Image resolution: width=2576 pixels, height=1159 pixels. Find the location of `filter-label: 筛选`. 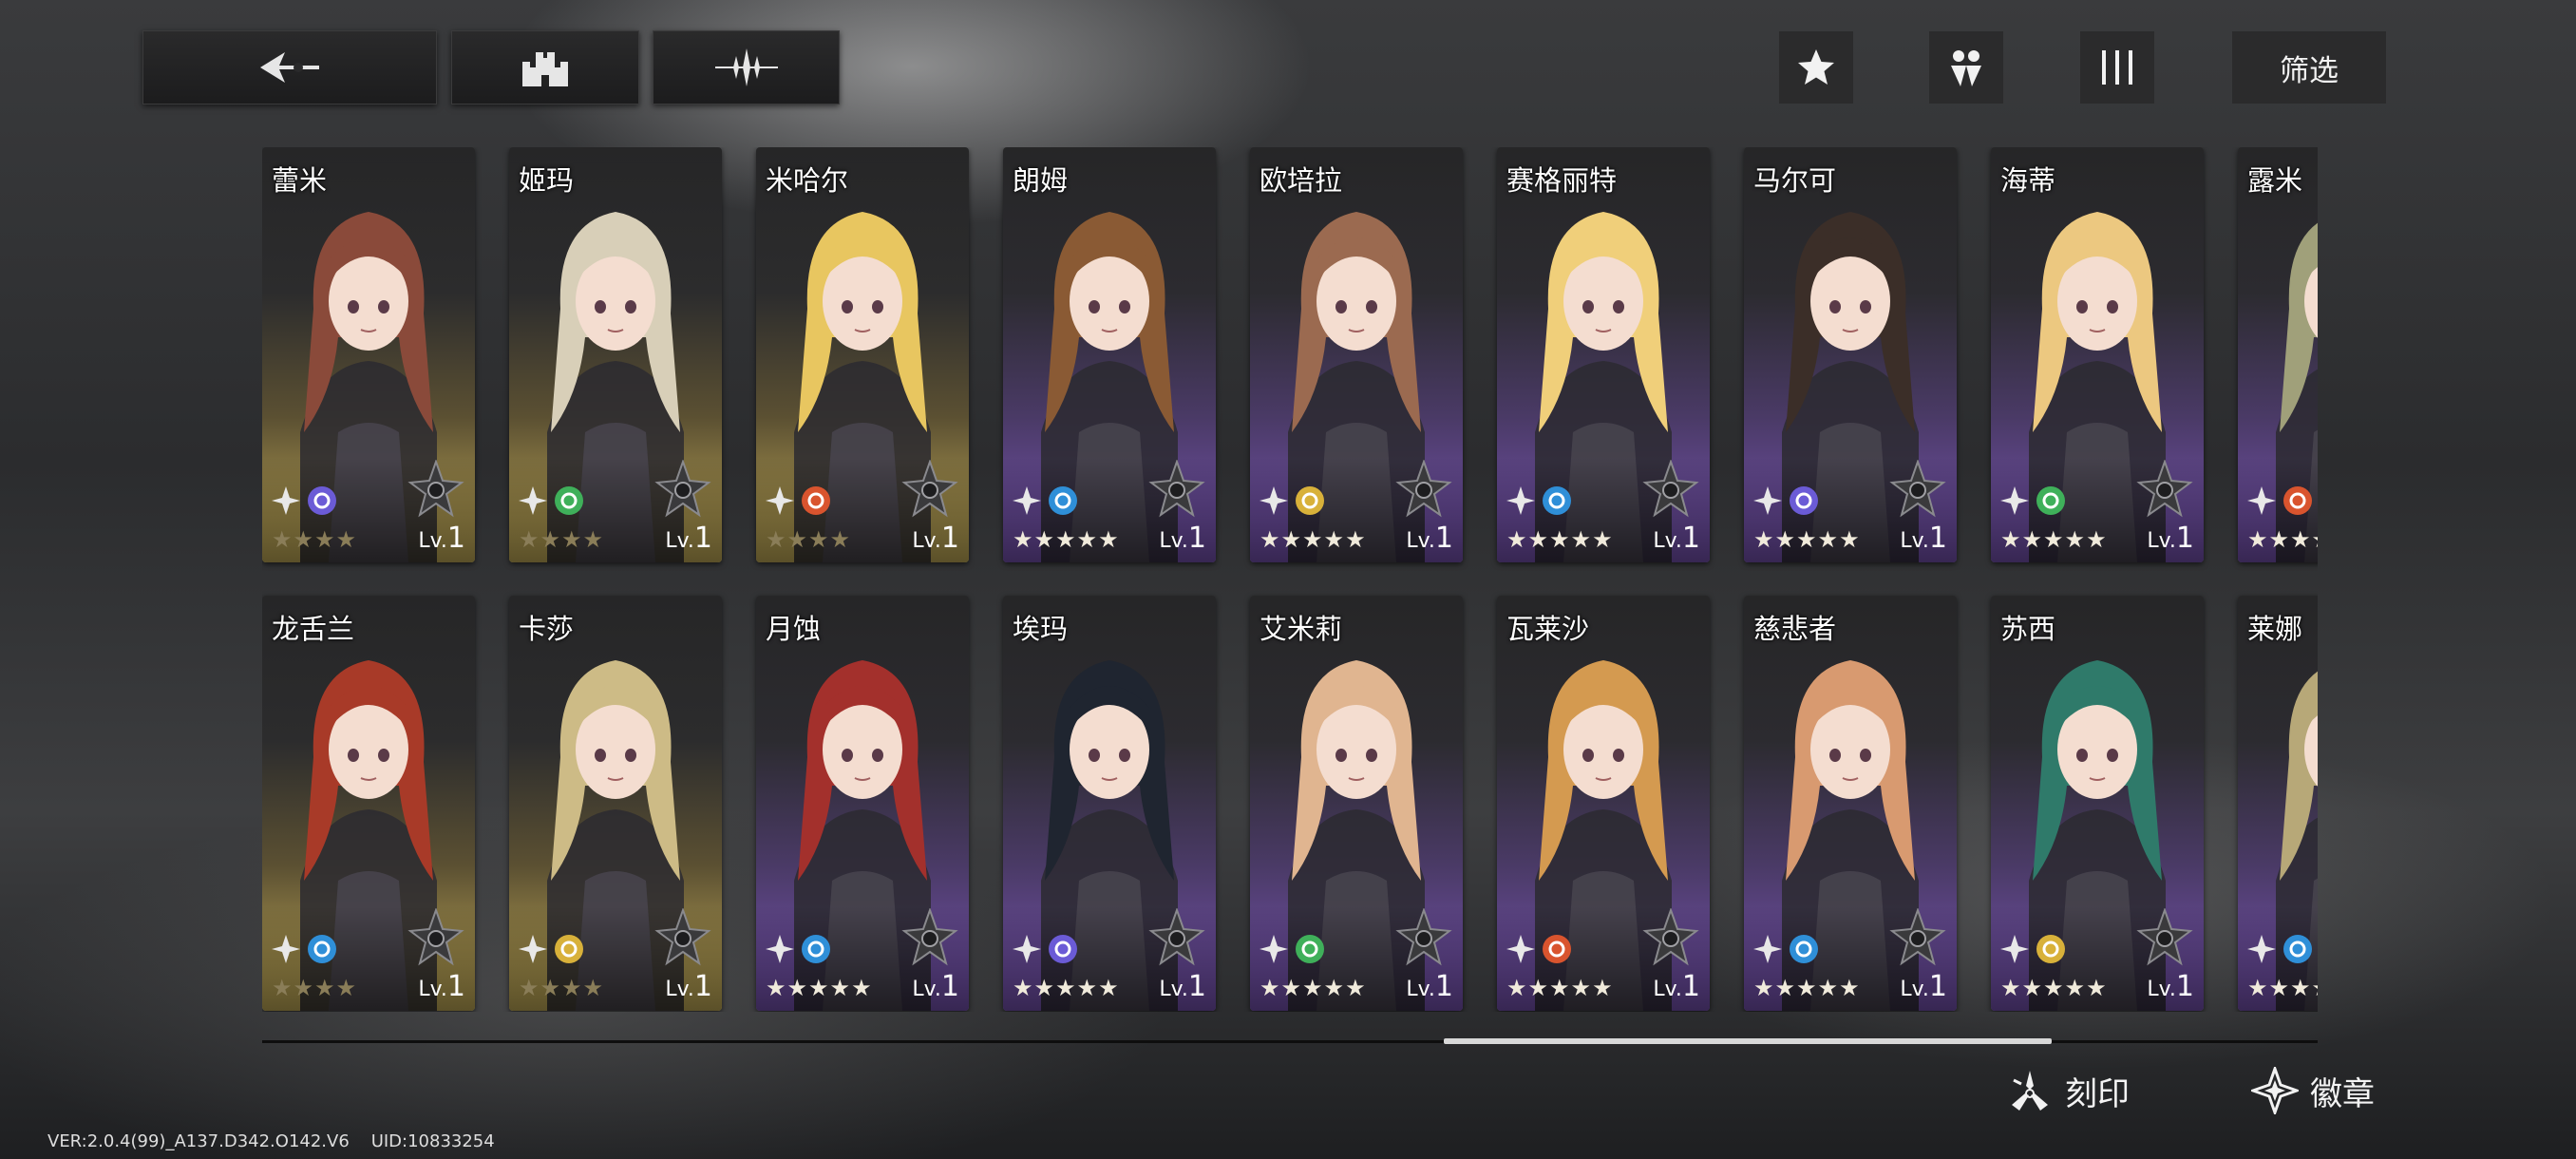

filter-label: 筛选 is located at coordinates (2309, 70).